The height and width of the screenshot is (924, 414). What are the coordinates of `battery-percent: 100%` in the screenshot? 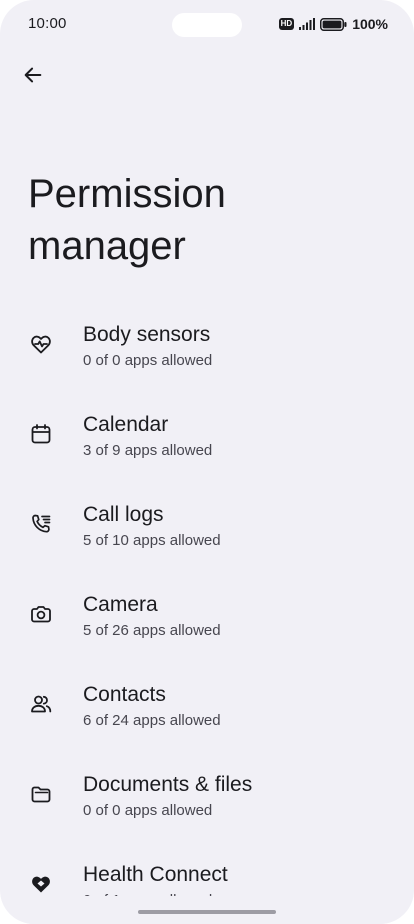 It's located at (370, 24).